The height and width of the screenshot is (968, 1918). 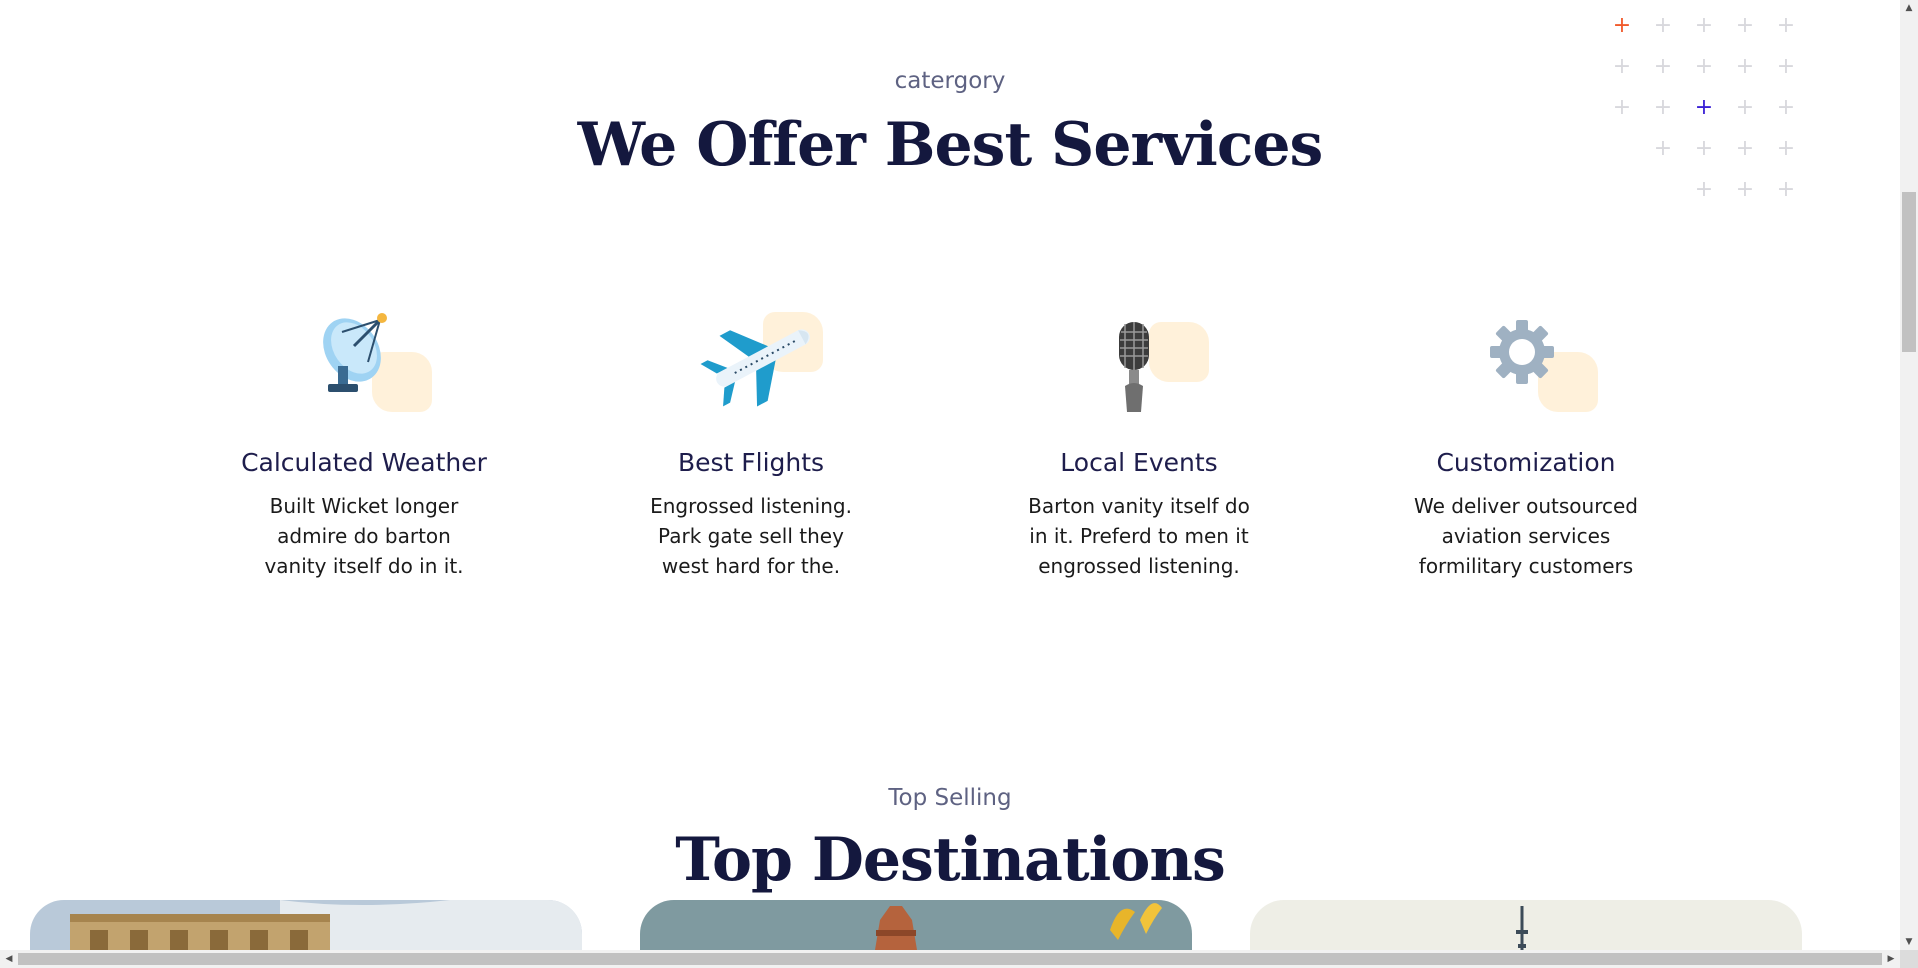 I want to click on destinations-title: Top Destinations, so click(x=950, y=860).